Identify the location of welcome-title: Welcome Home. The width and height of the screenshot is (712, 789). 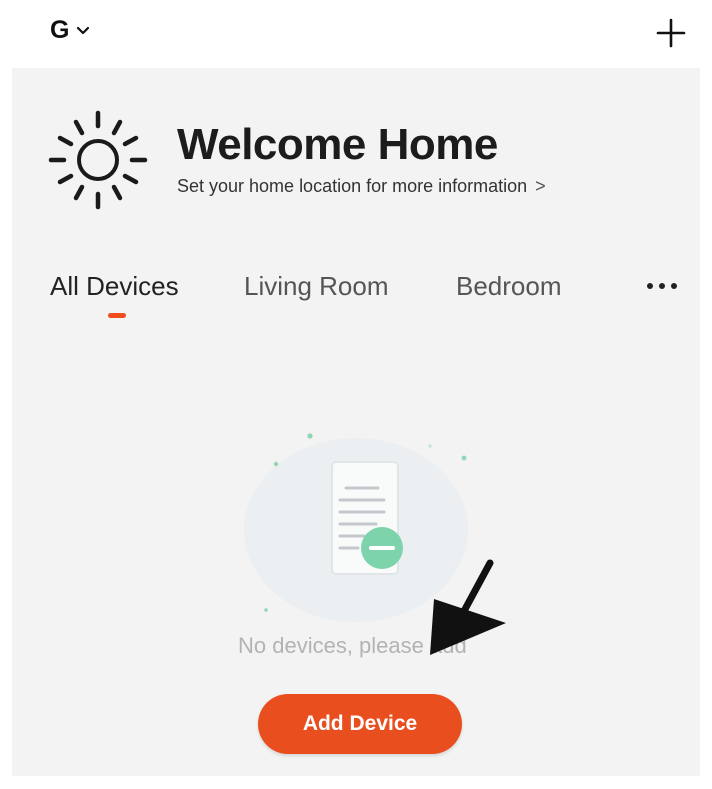
(337, 144).